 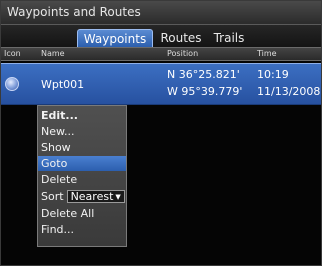 What do you see at coordinates (82, 179) in the screenshot?
I see `menu-item-delete: Delete` at bounding box center [82, 179].